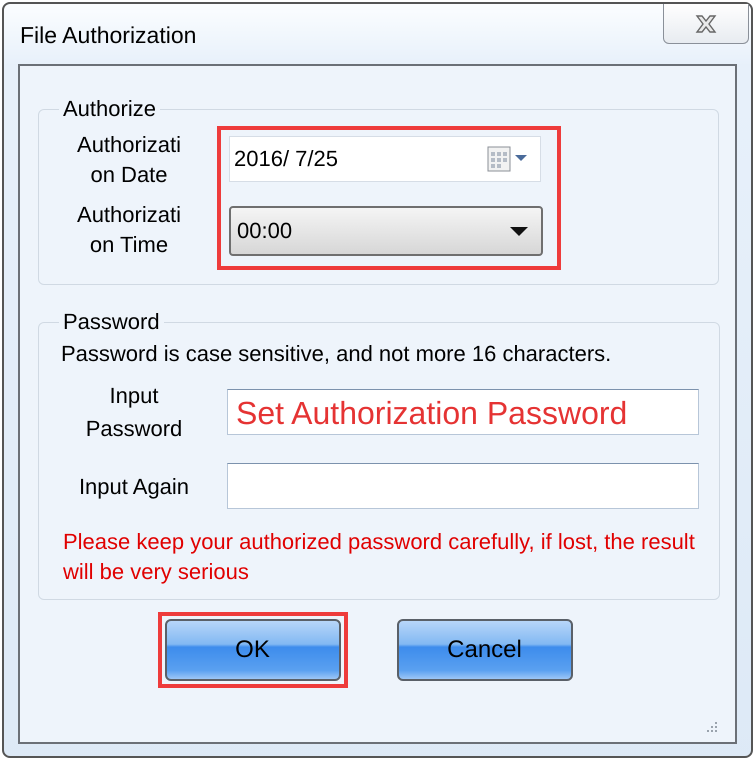 The image size is (756, 764). Describe the element at coordinates (336, 354) in the screenshot. I see `hint-text: Password is case sensitive, and not more 16 characters.` at that location.